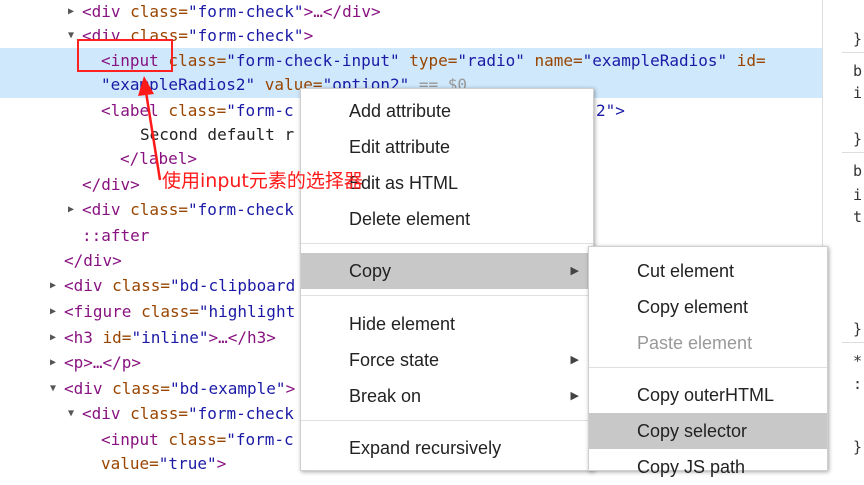 The image size is (864, 485). What do you see at coordinates (197, 111) in the screenshot?
I see `dom-node-line: <label class="form-c` at bounding box center [197, 111].